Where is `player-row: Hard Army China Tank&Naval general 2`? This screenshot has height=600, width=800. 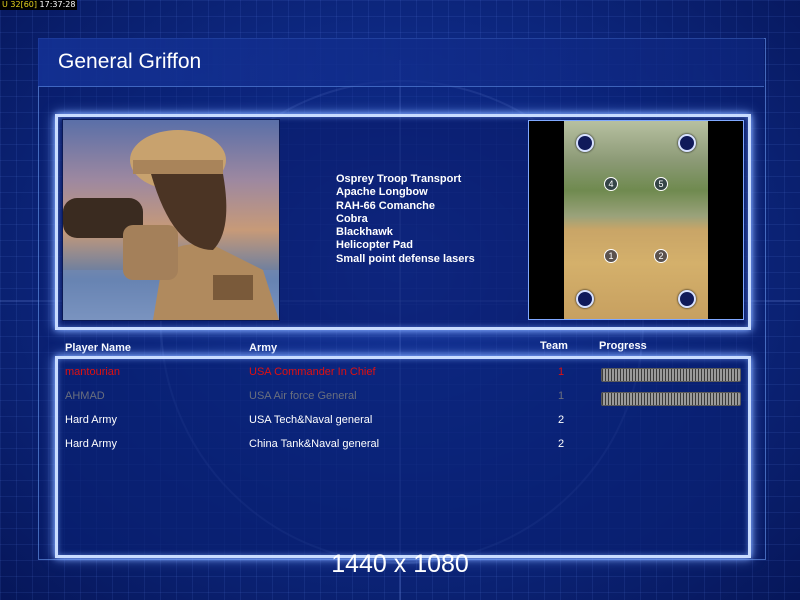 player-row: Hard Army China Tank&Naval general 2 is located at coordinates (400, 446).